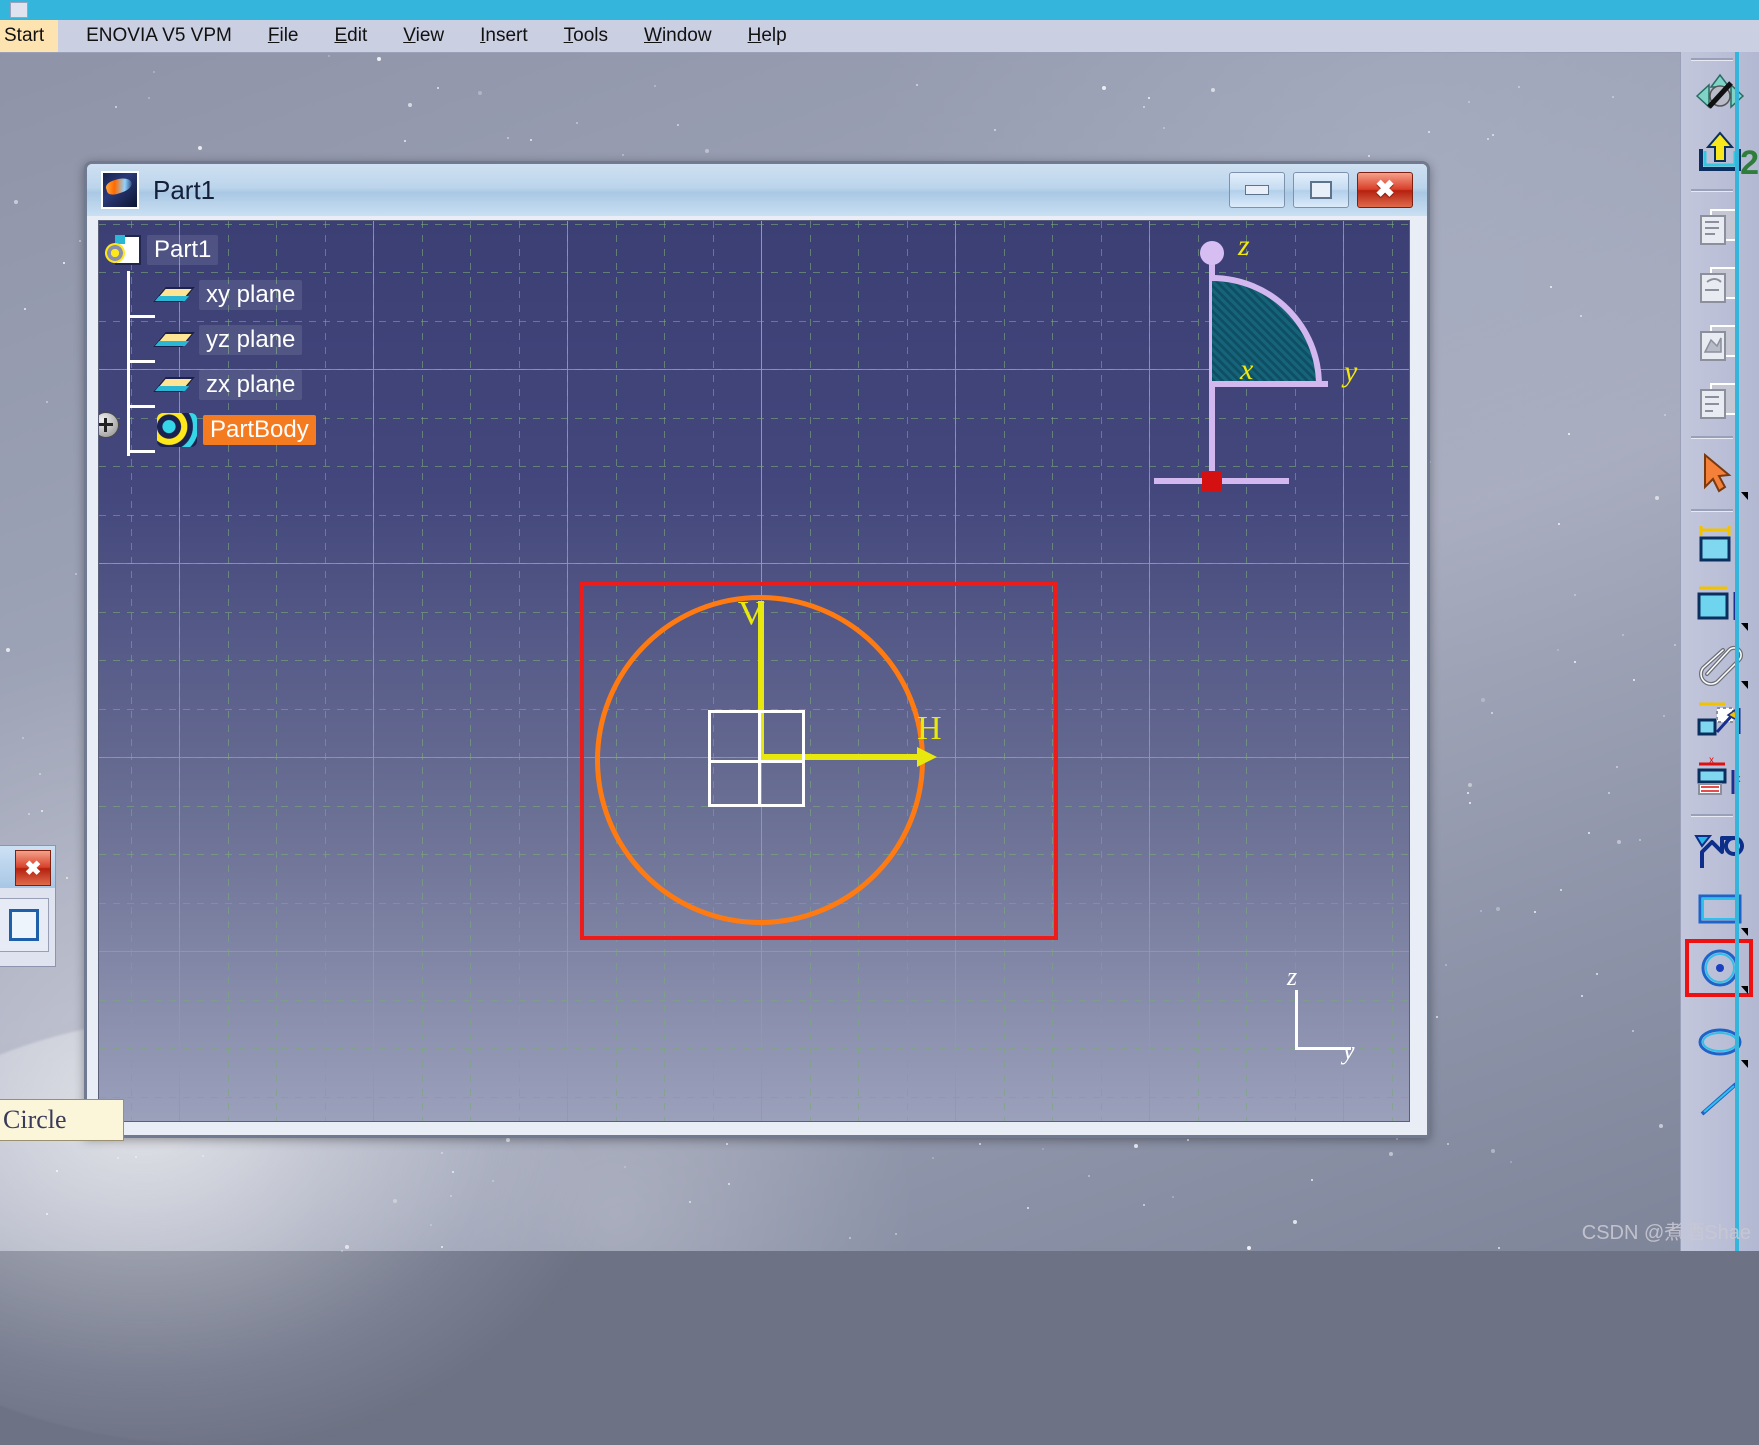  I want to click on maximize-button, so click(1321, 190).